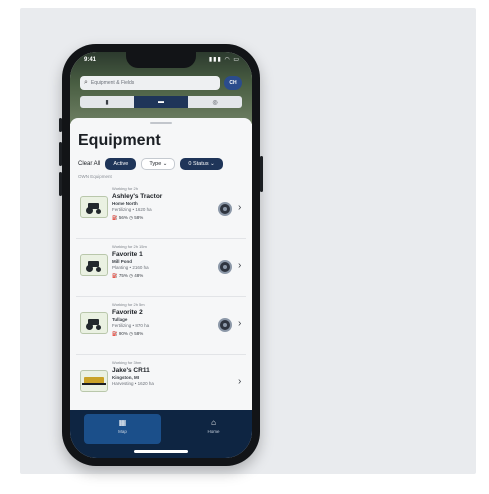 This screenshot has width=489, height=494. What do you see at coordinates (128, 304) in the screenshot?
I see `item-activity: Working for 2h 5m` at bounding box center [128, 304].